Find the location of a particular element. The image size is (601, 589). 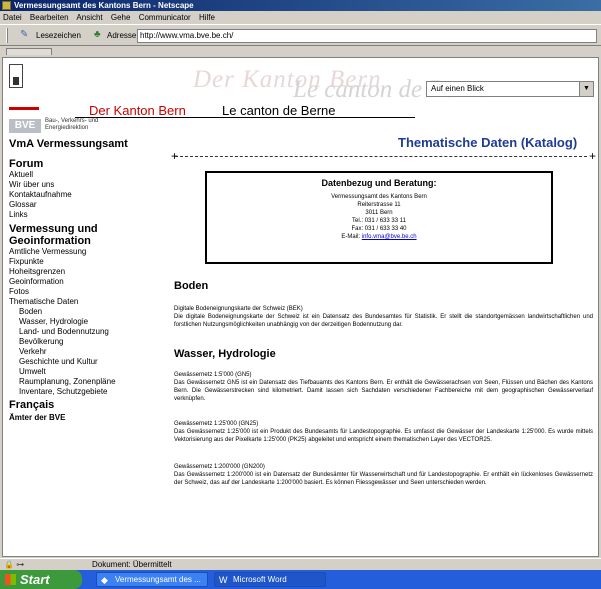

sidebar-item-thematische-daten: Thematische Daten is located at coordinates (89, 302).